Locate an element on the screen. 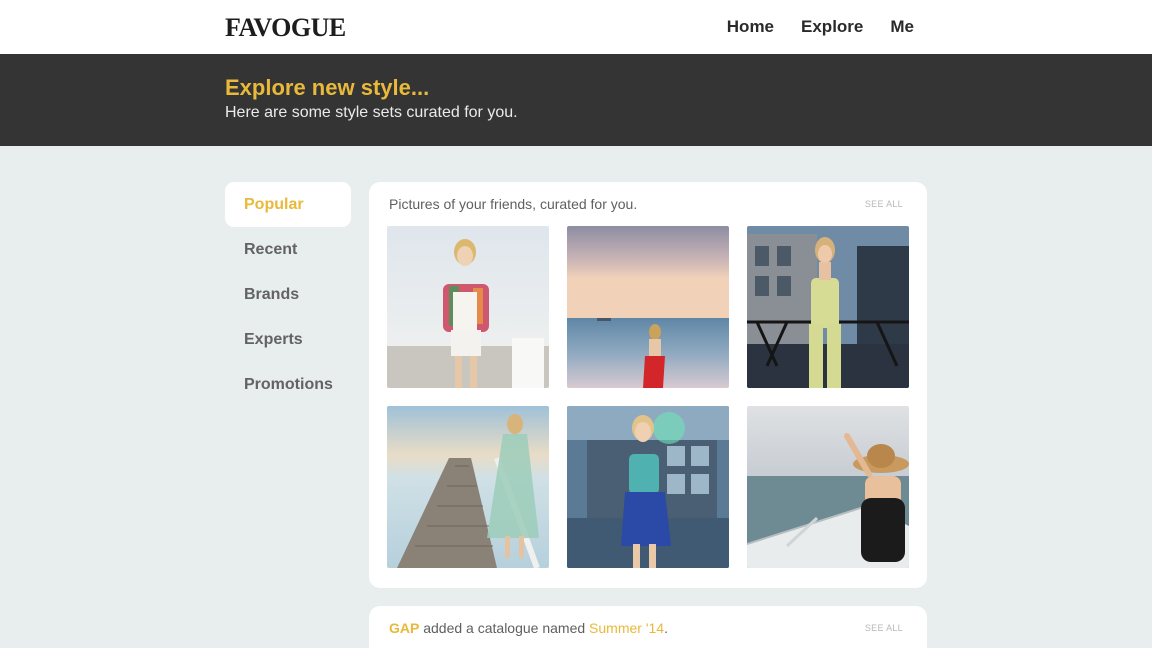  nav-home: Home is located at coordinates (750, 27).